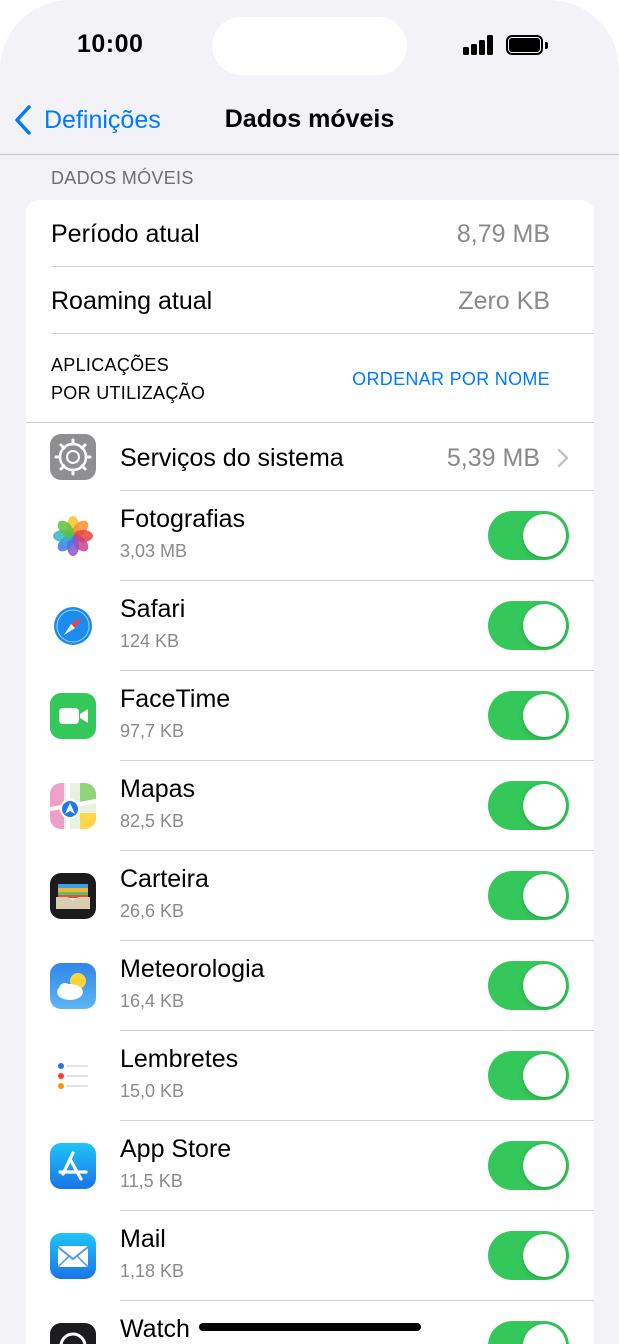  I want to click on app-data-usage: 26,6 KB, so click(152, 911).